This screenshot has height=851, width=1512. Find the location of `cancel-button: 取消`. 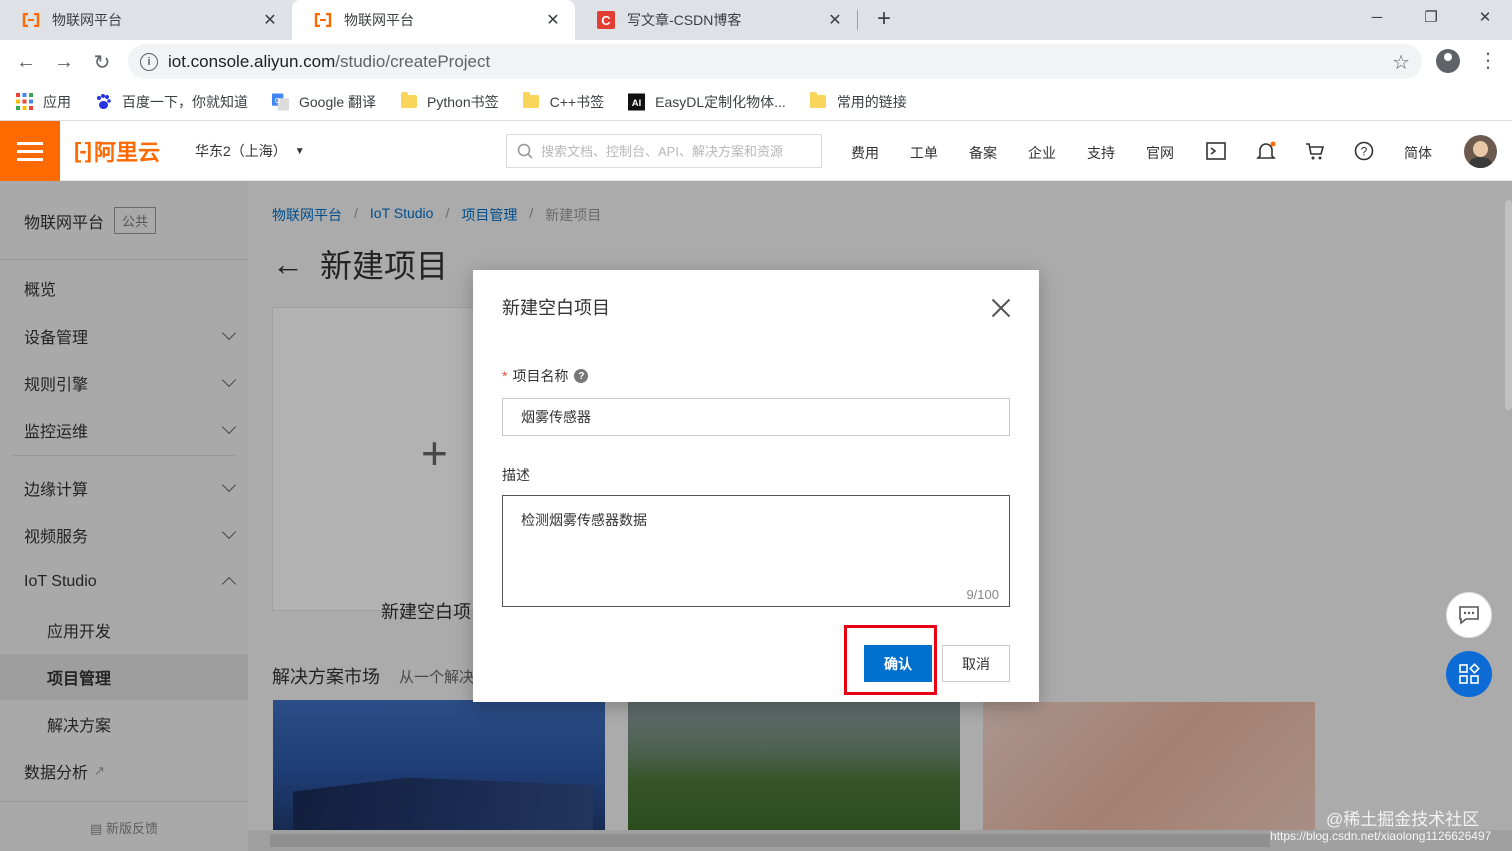

cancel-button: 取消 is located at coordinates (976, 663).